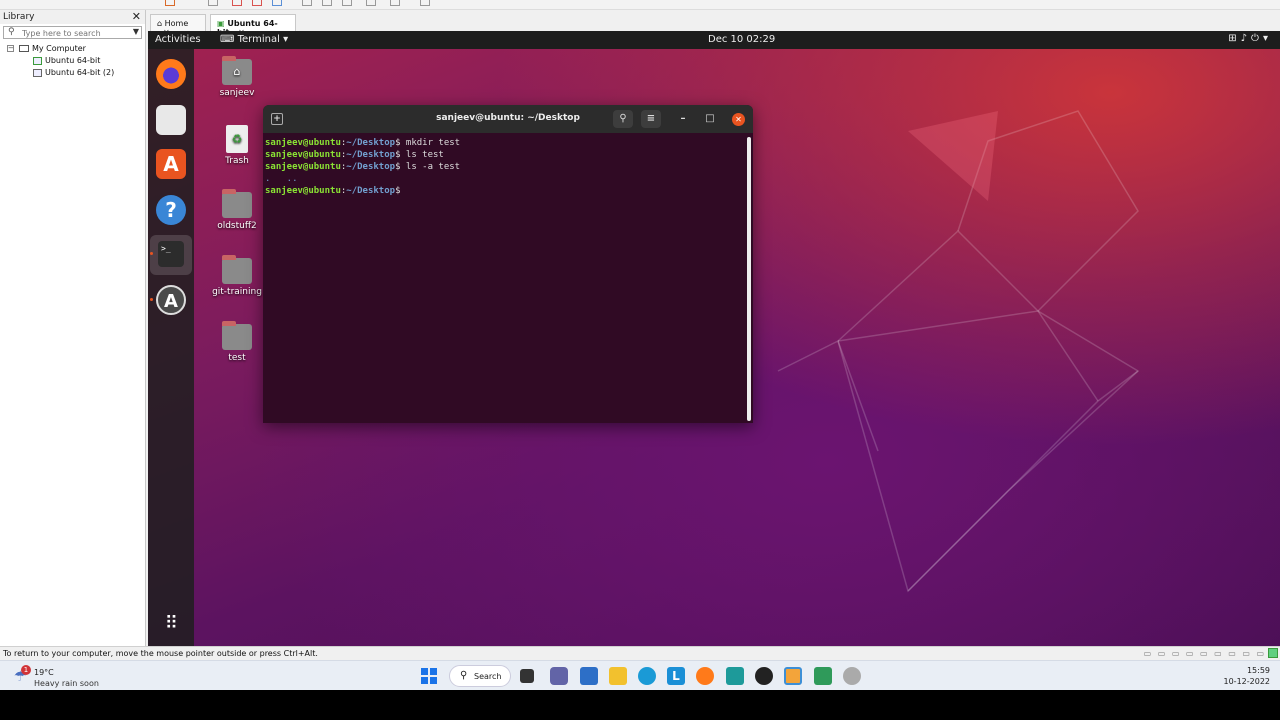  Describe the element at coordinates (258, 39) in the screenshot. I see `app-menu-label: Terminal` at that location.